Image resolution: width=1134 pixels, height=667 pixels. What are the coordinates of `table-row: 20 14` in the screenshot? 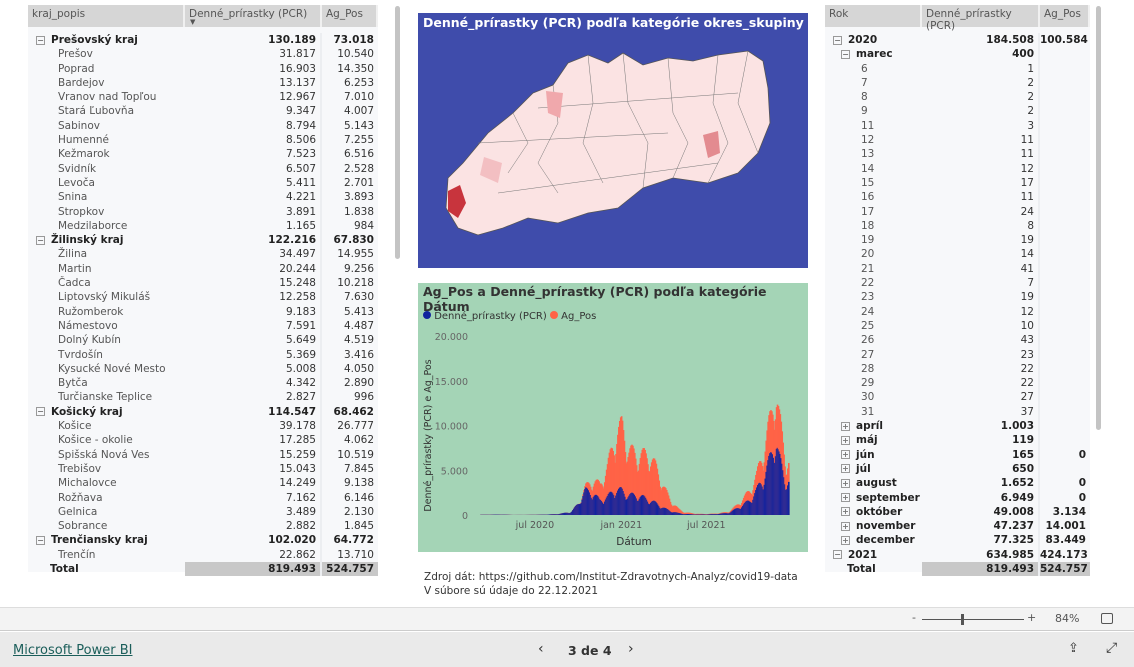 It's located at (957, 254).